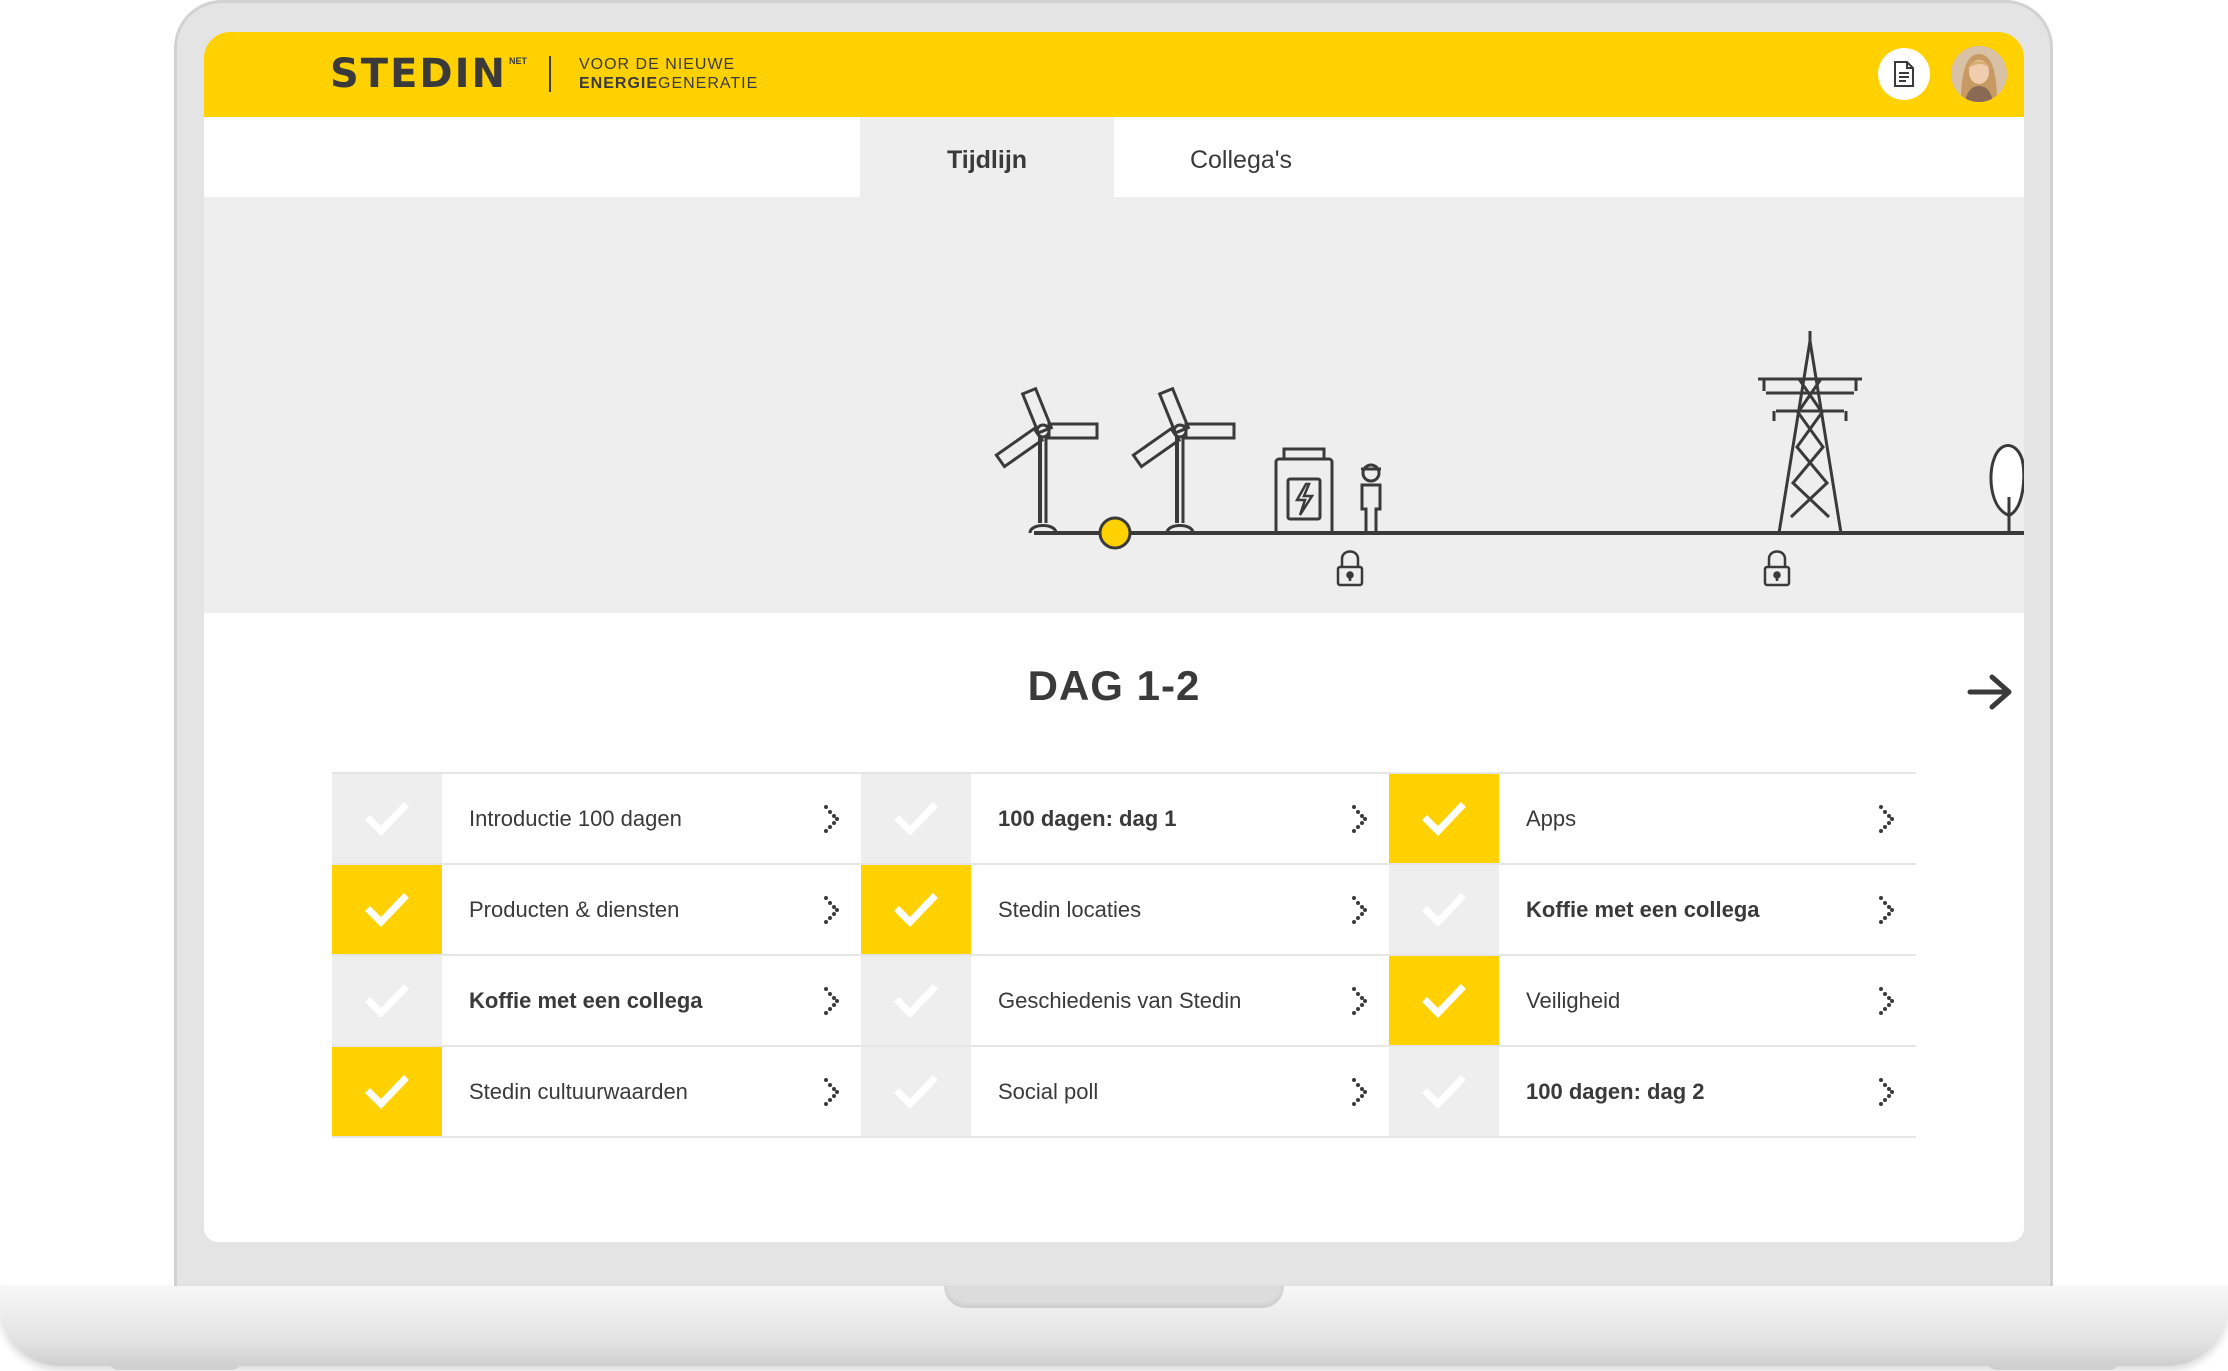 Image resolution: width=2228 pixels, height=1371 pixels. I want to click on task-item: Stedin locaties, so click(1125, 908).